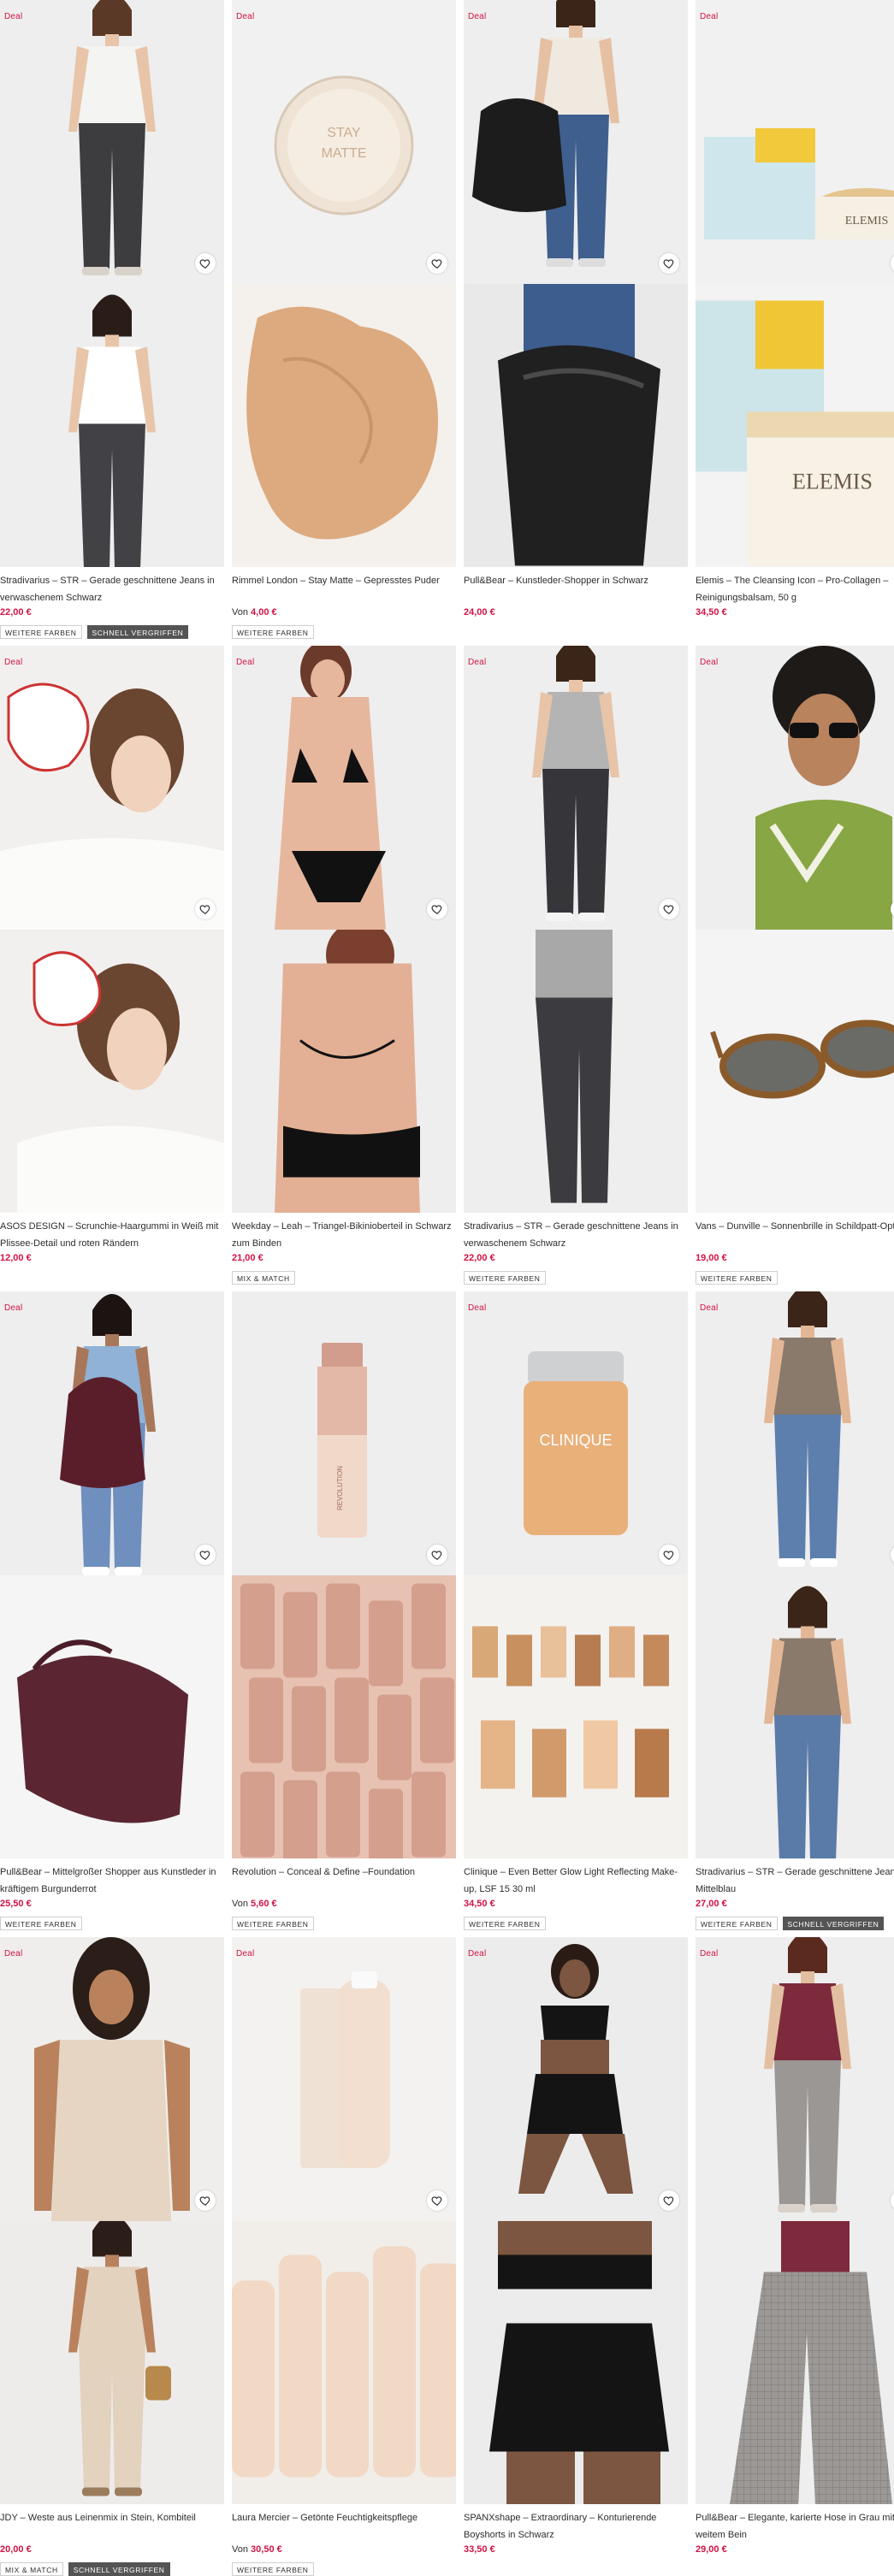 The height and width of the screenshot is (2576, 894). I want to click on product-price: 27,00 €, so click(712, 1904).